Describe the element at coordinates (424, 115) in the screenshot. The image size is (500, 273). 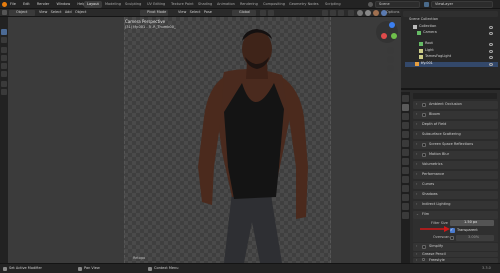
I see `bloom-checkbox` at that location.